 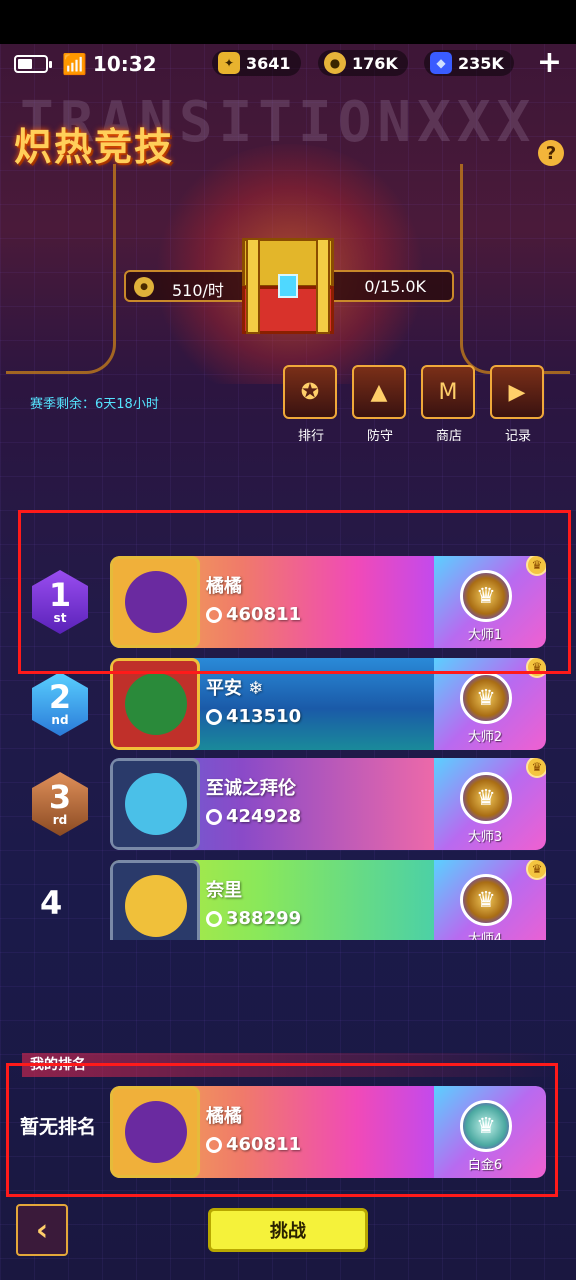 I want to click on gem-resource: ◆ 235K, so click(x=469, y=63).